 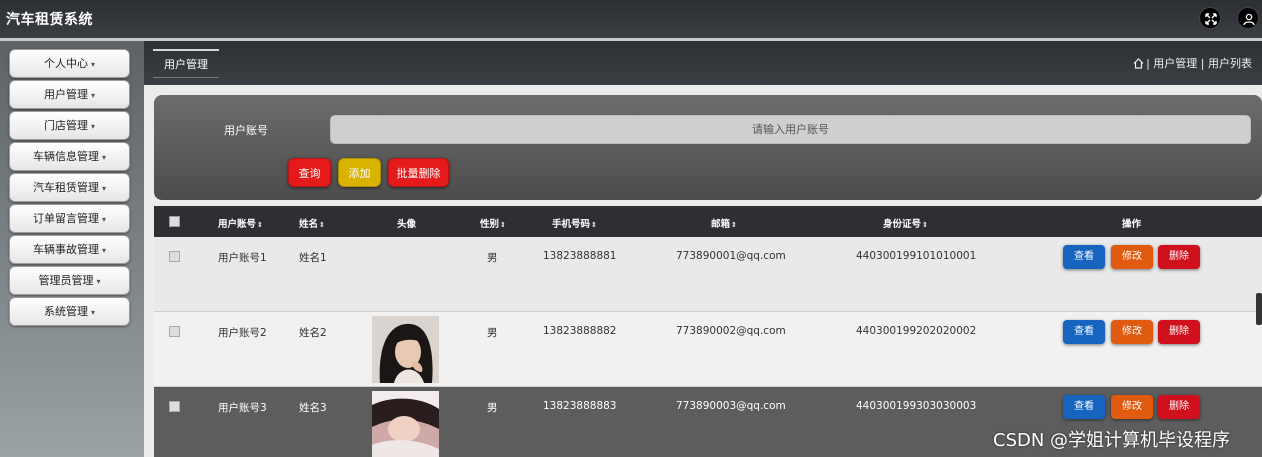 What do you see at coordinates (407, 224) in the screenshot?
I see `column-header-avatar: 头像` at bounding box center [407, 224].